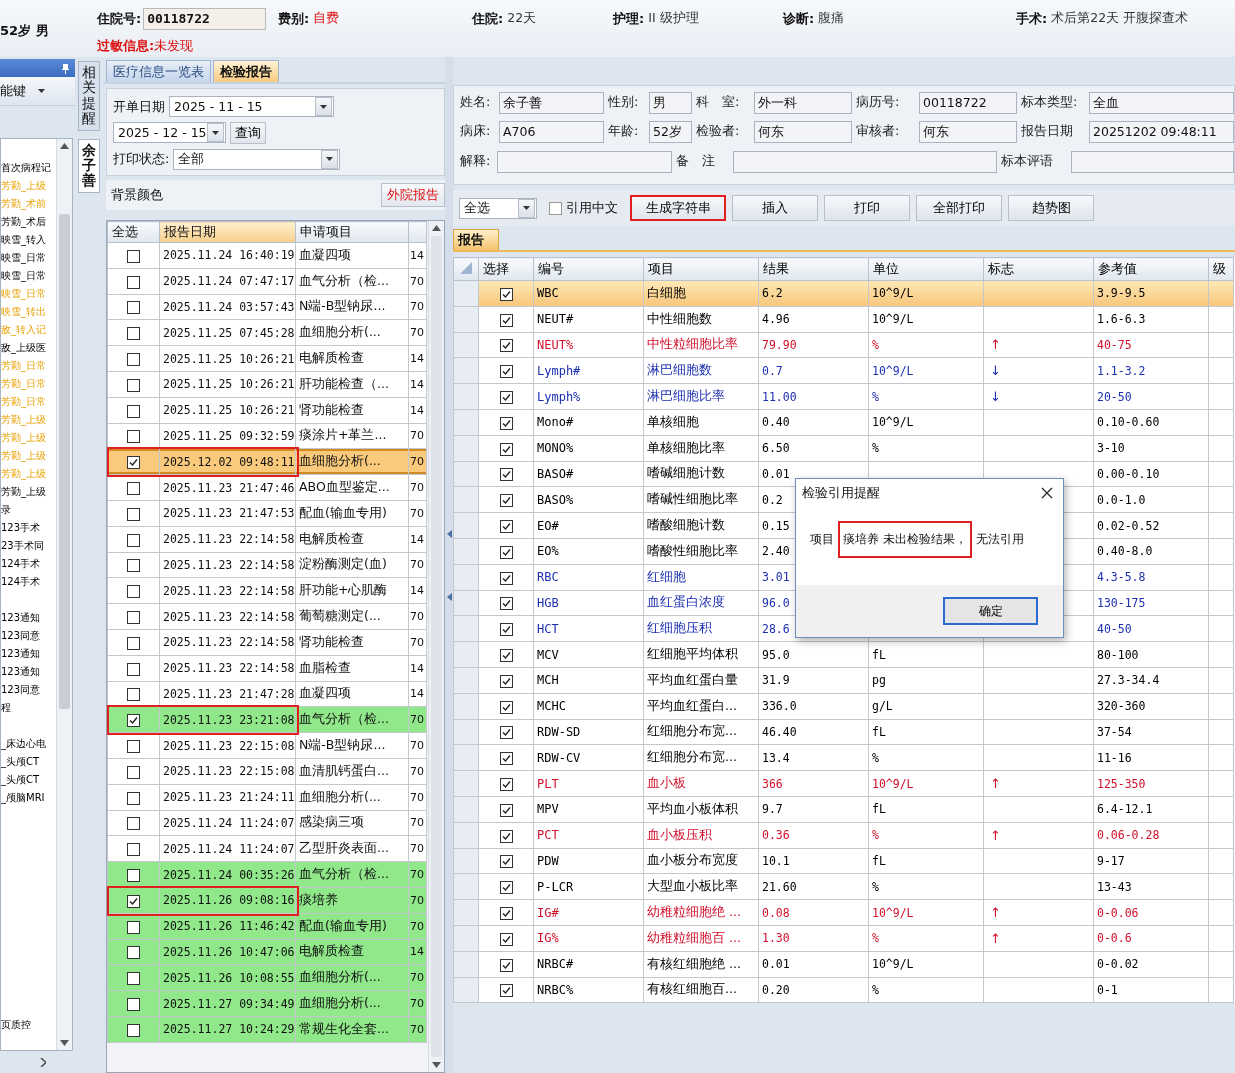 This screenshot has height=1073, width=1235. What do you see at coordinates (1051, 208) in the screenshot?
I see `toolbar-button: 趋势图` at bounding box center [1051, 208].